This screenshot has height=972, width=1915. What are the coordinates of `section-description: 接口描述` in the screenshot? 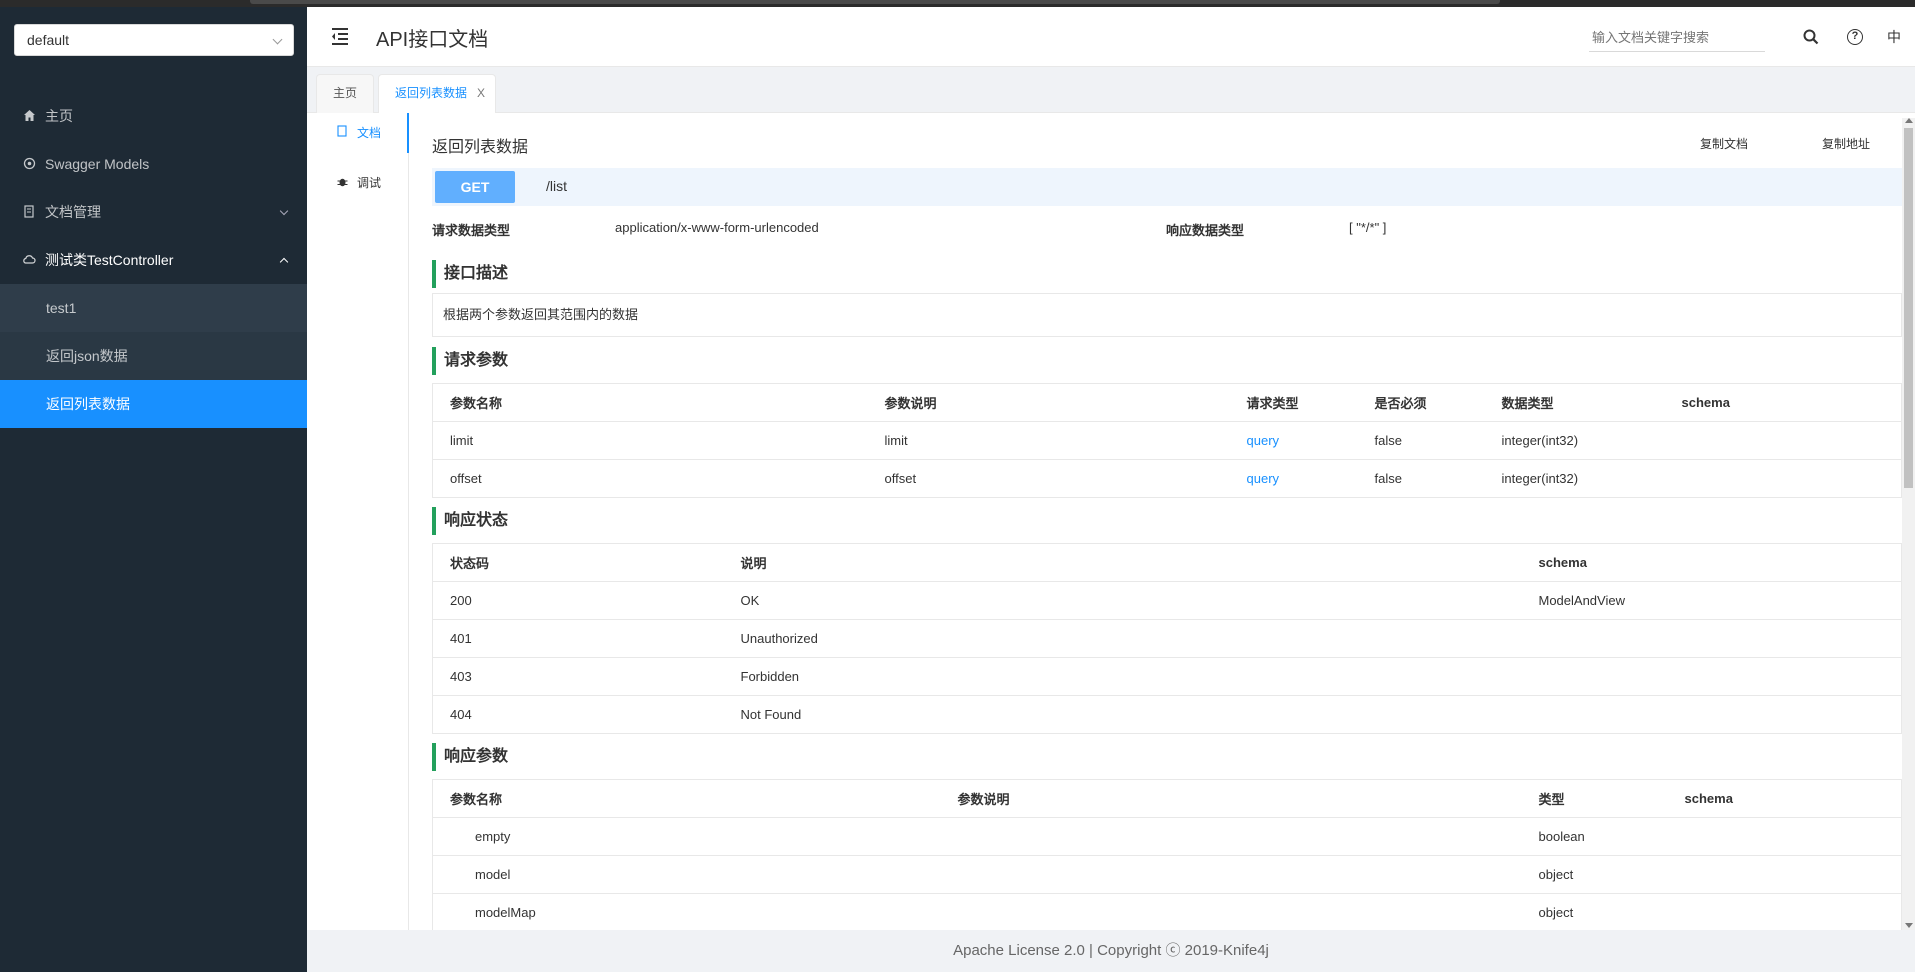 It's located at (470, 274).